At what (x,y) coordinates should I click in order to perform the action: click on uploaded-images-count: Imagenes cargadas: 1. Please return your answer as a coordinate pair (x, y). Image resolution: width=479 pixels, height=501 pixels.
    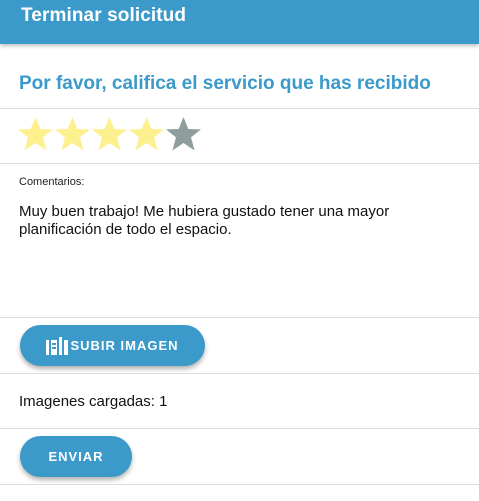
    Looking at the image, I should click on (93, 401).